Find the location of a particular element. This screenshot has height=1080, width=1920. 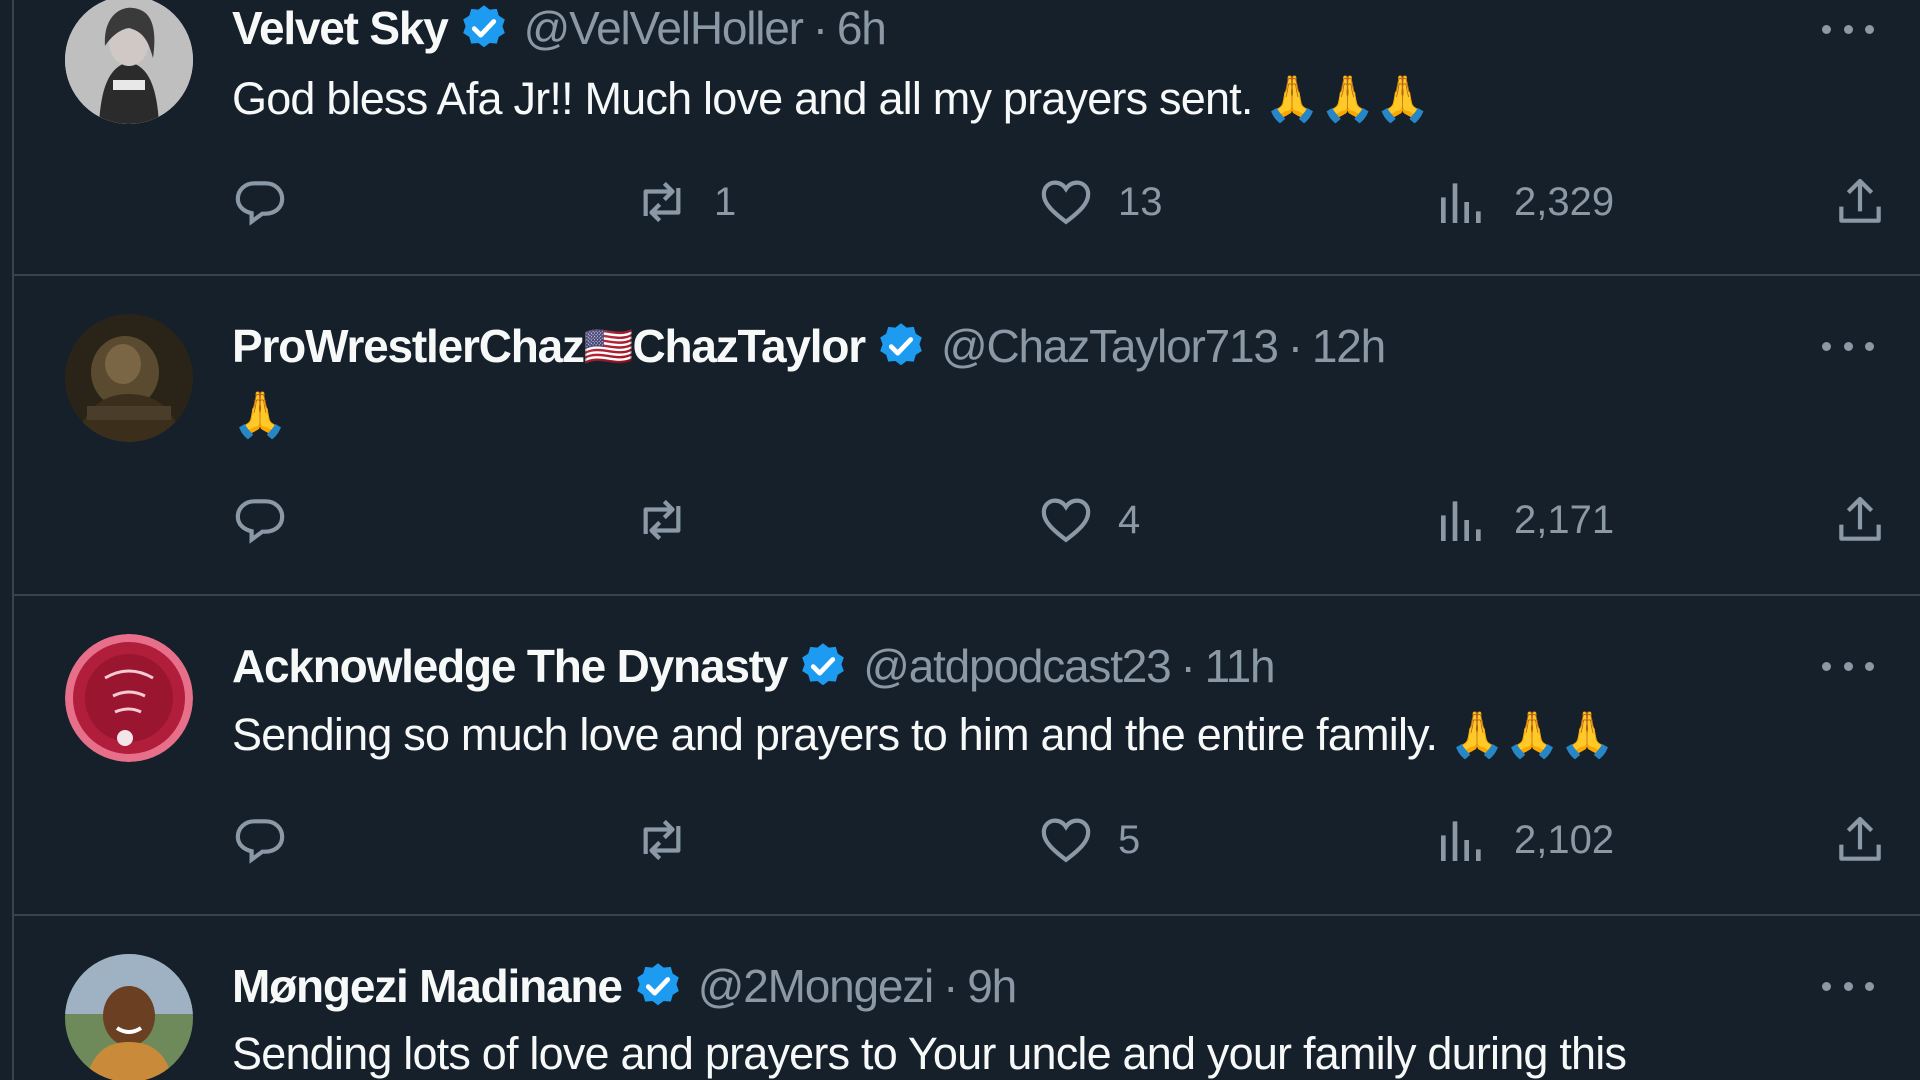

view-count: 2,171 is located at coordinates (1564, 519).